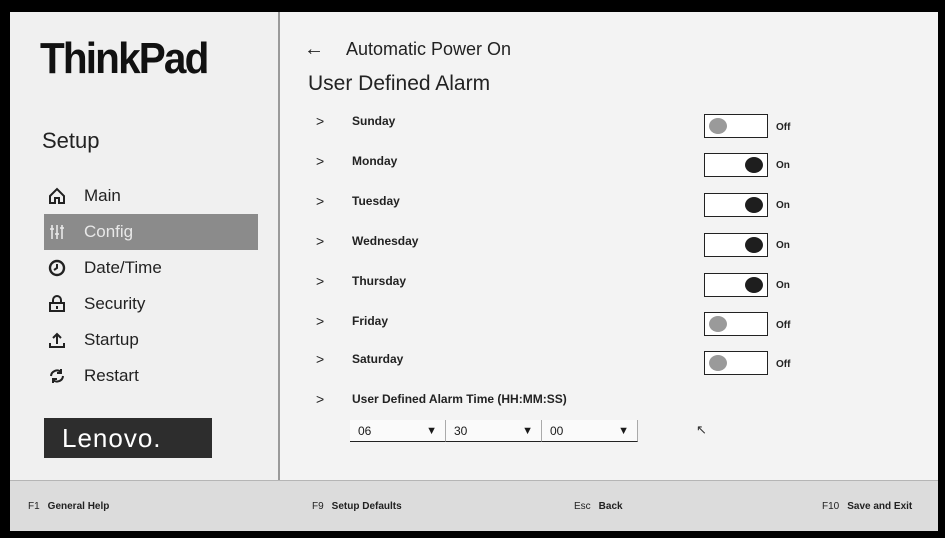 The width and height of the screenshot is (945, 538). I want to click on sliders-icon, so click(57, 232).